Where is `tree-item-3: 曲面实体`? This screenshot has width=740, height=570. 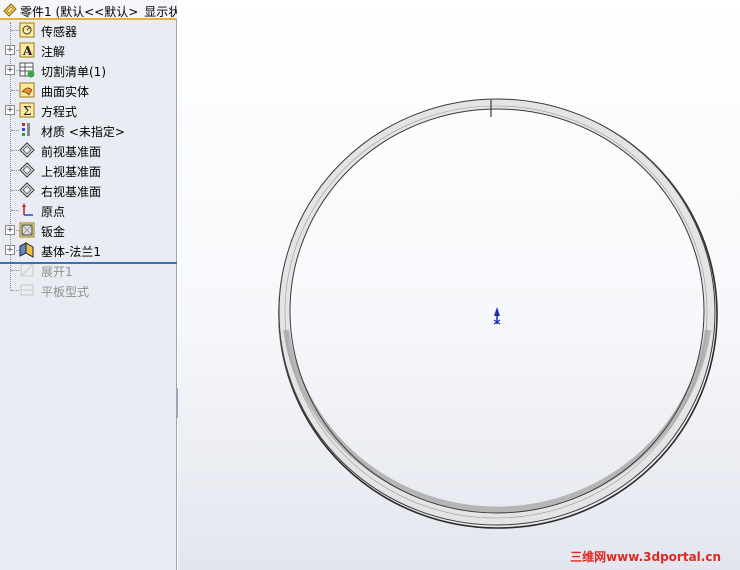 tree-item-3: 曲面实体 is located at coordinates (88, 90).